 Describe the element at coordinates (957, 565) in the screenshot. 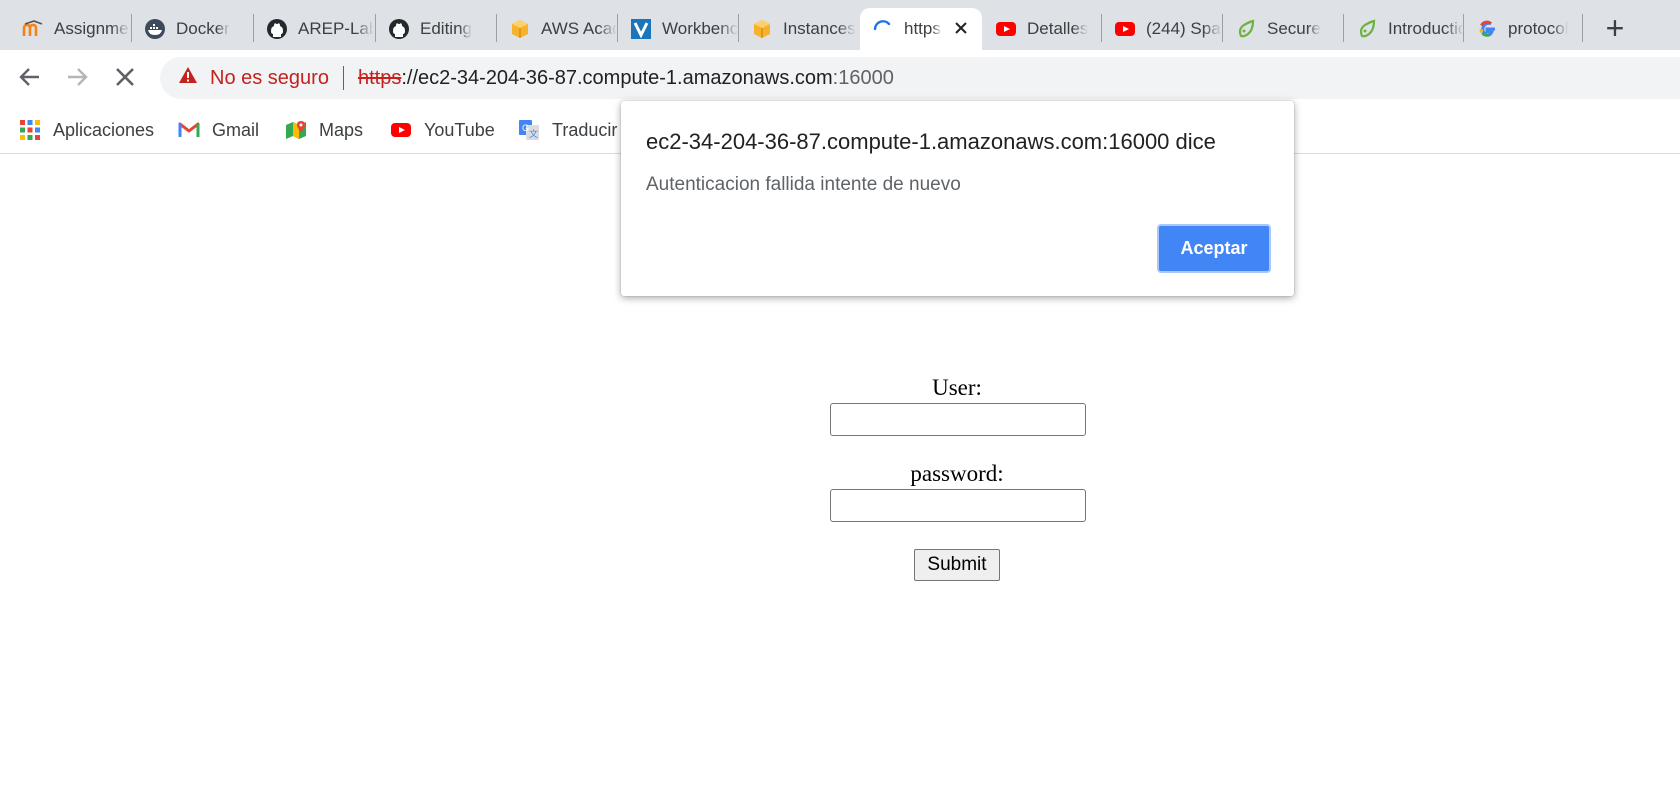

I see `submit-button: Submit` at that location.